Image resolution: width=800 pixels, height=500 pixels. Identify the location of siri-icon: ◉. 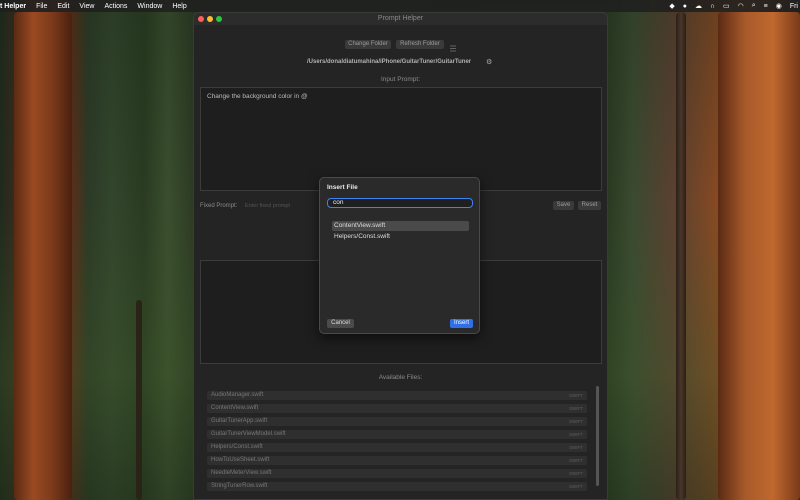
(779, 6).